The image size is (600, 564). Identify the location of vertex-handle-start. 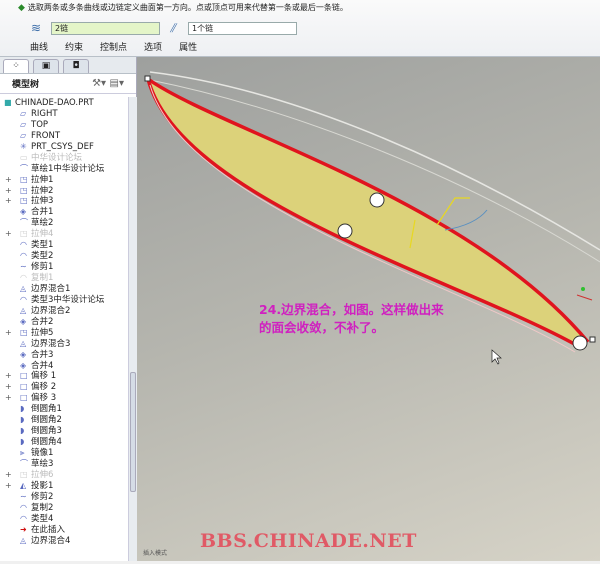
(147, 78).